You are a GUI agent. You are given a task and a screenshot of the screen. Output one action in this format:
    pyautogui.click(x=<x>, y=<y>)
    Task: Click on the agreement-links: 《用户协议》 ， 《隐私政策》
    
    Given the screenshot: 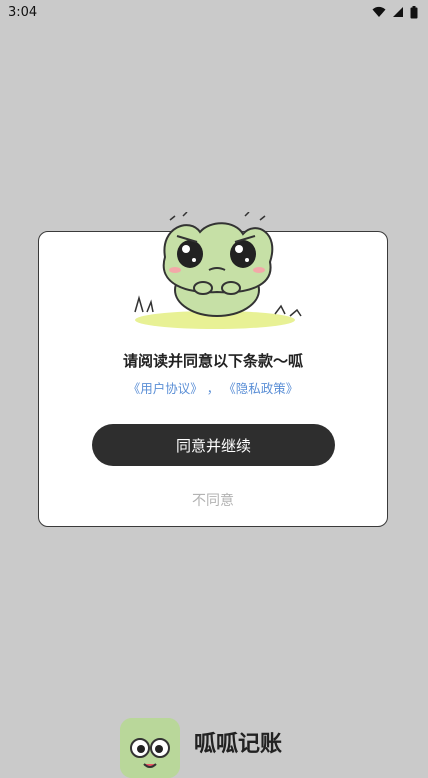 What is the action you would take?
    pyautogui.click(x=213, y=387)
    